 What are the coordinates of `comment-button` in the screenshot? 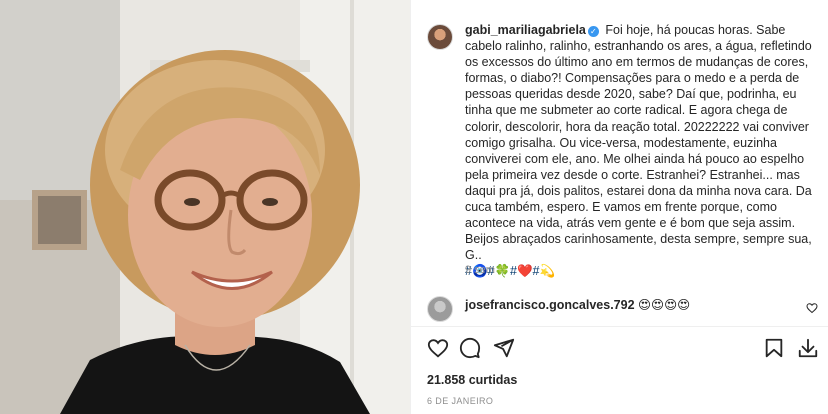 It's located at (470, 348).